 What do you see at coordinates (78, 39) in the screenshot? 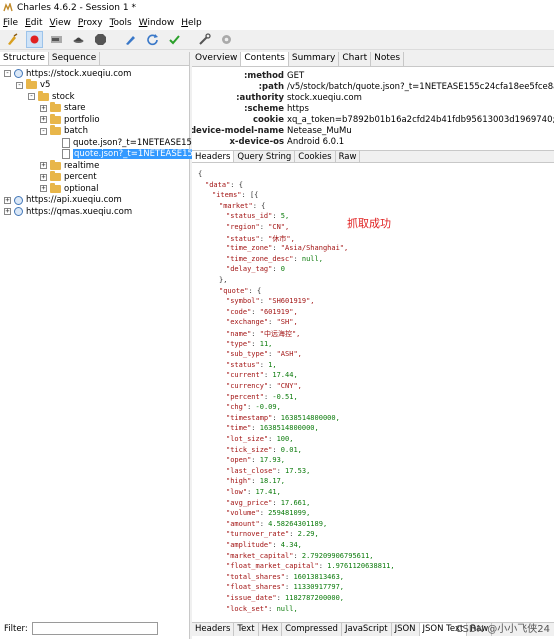
I see `breakpoint-hat-icon` at bounding box center [78, 39].